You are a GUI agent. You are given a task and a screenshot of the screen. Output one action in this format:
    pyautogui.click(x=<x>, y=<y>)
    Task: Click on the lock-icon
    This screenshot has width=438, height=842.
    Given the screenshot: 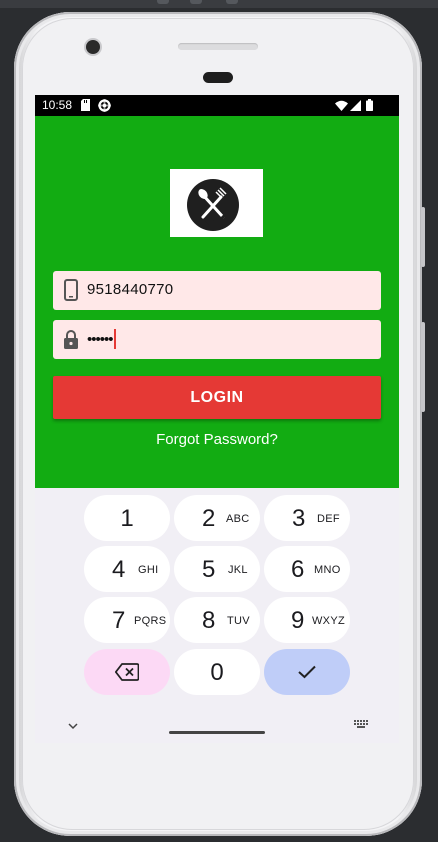 What is the action you would take?
    pyautogui.click(x=71, y=339)
    